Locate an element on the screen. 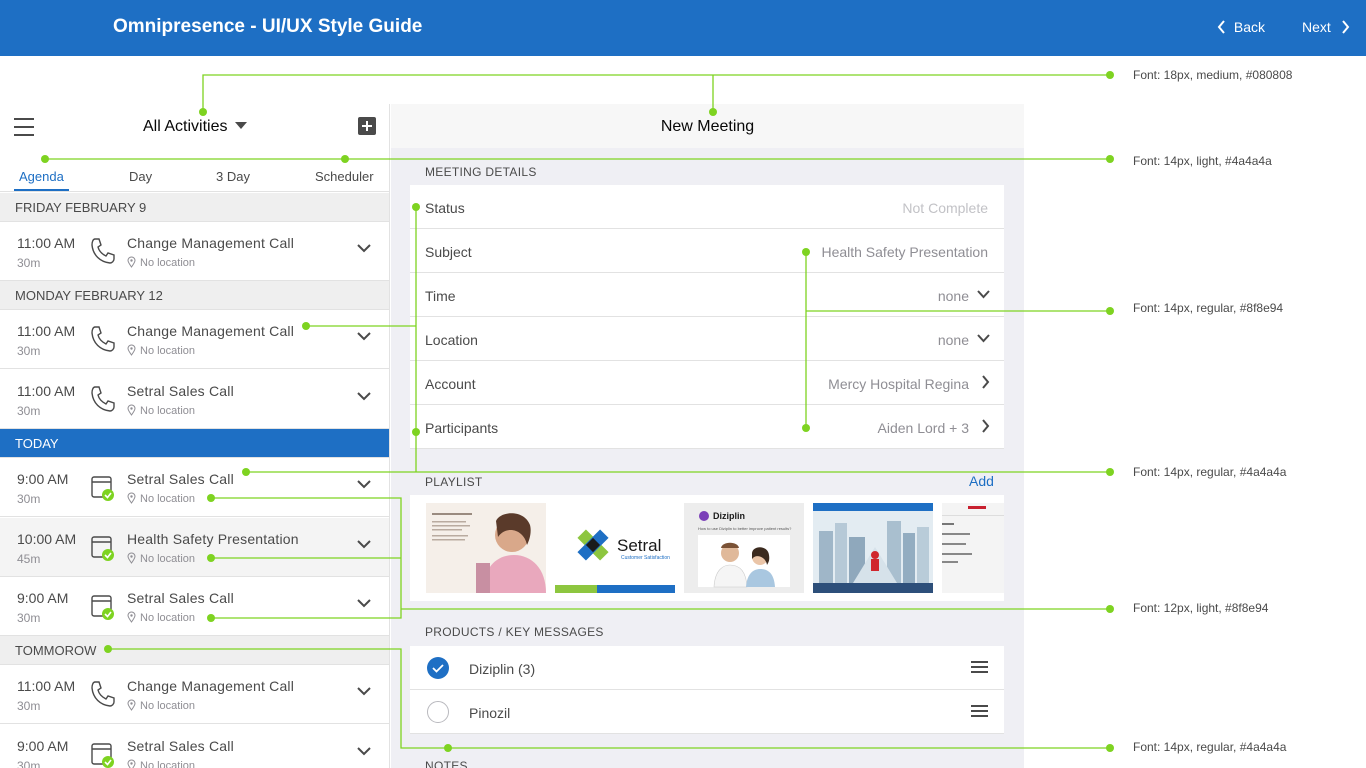 Image resolution: width=1366 pixels, height=768 pixels. product-name: Diziplin (3) is located at coordinates (502, 669).